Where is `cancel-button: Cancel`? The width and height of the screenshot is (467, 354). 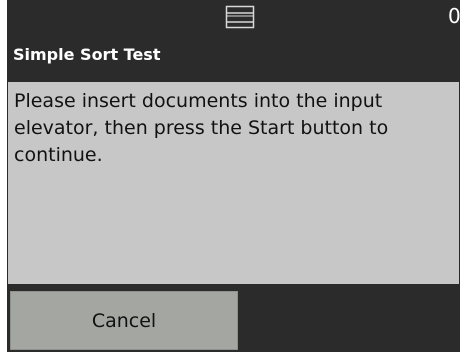
cancel-button: Cancel is located at coordinates (124, 320).